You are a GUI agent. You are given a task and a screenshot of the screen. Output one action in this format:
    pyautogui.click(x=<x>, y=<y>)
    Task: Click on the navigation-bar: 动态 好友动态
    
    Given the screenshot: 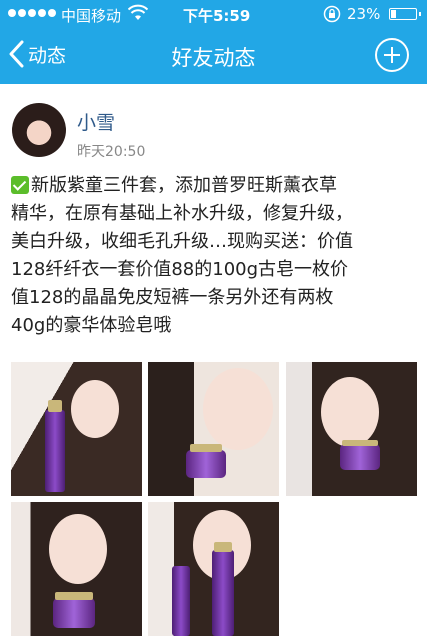 What is the action you would take?
    pyautogui.click(x=213, y=56)
    